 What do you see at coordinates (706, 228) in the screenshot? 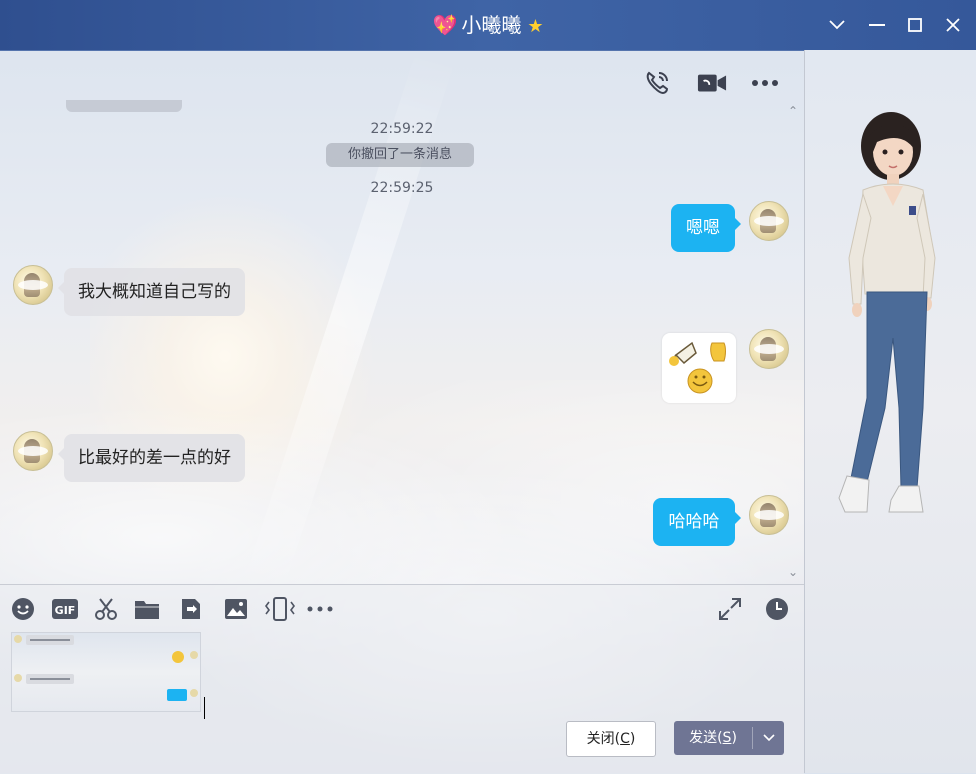
I see `my-message-bubble: 嗯嗯` at bounding box center [706, 228].